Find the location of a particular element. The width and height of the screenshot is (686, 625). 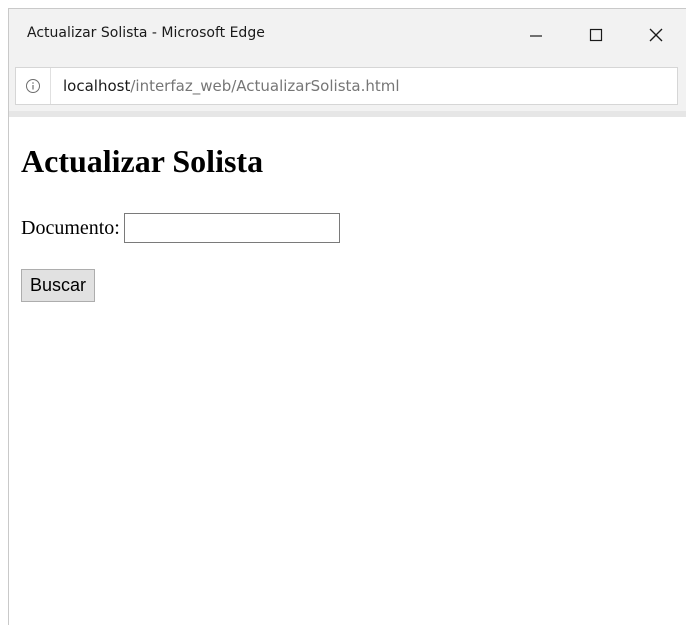

url-host: localhost is located at coordinates (97, 86).